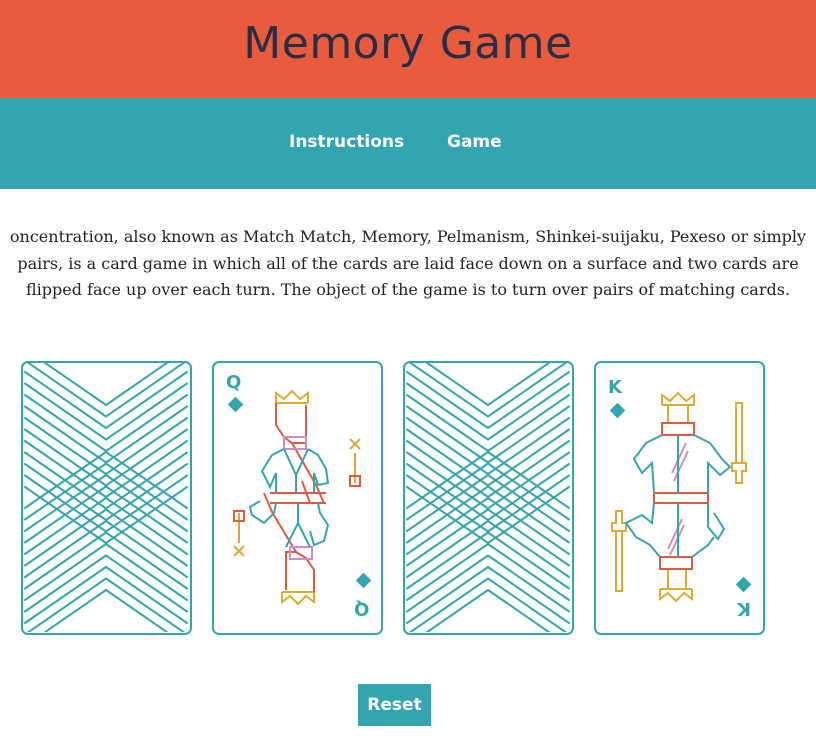 The image size is (816, 745). I want to click on card-3-face-down, so click(488, 498).